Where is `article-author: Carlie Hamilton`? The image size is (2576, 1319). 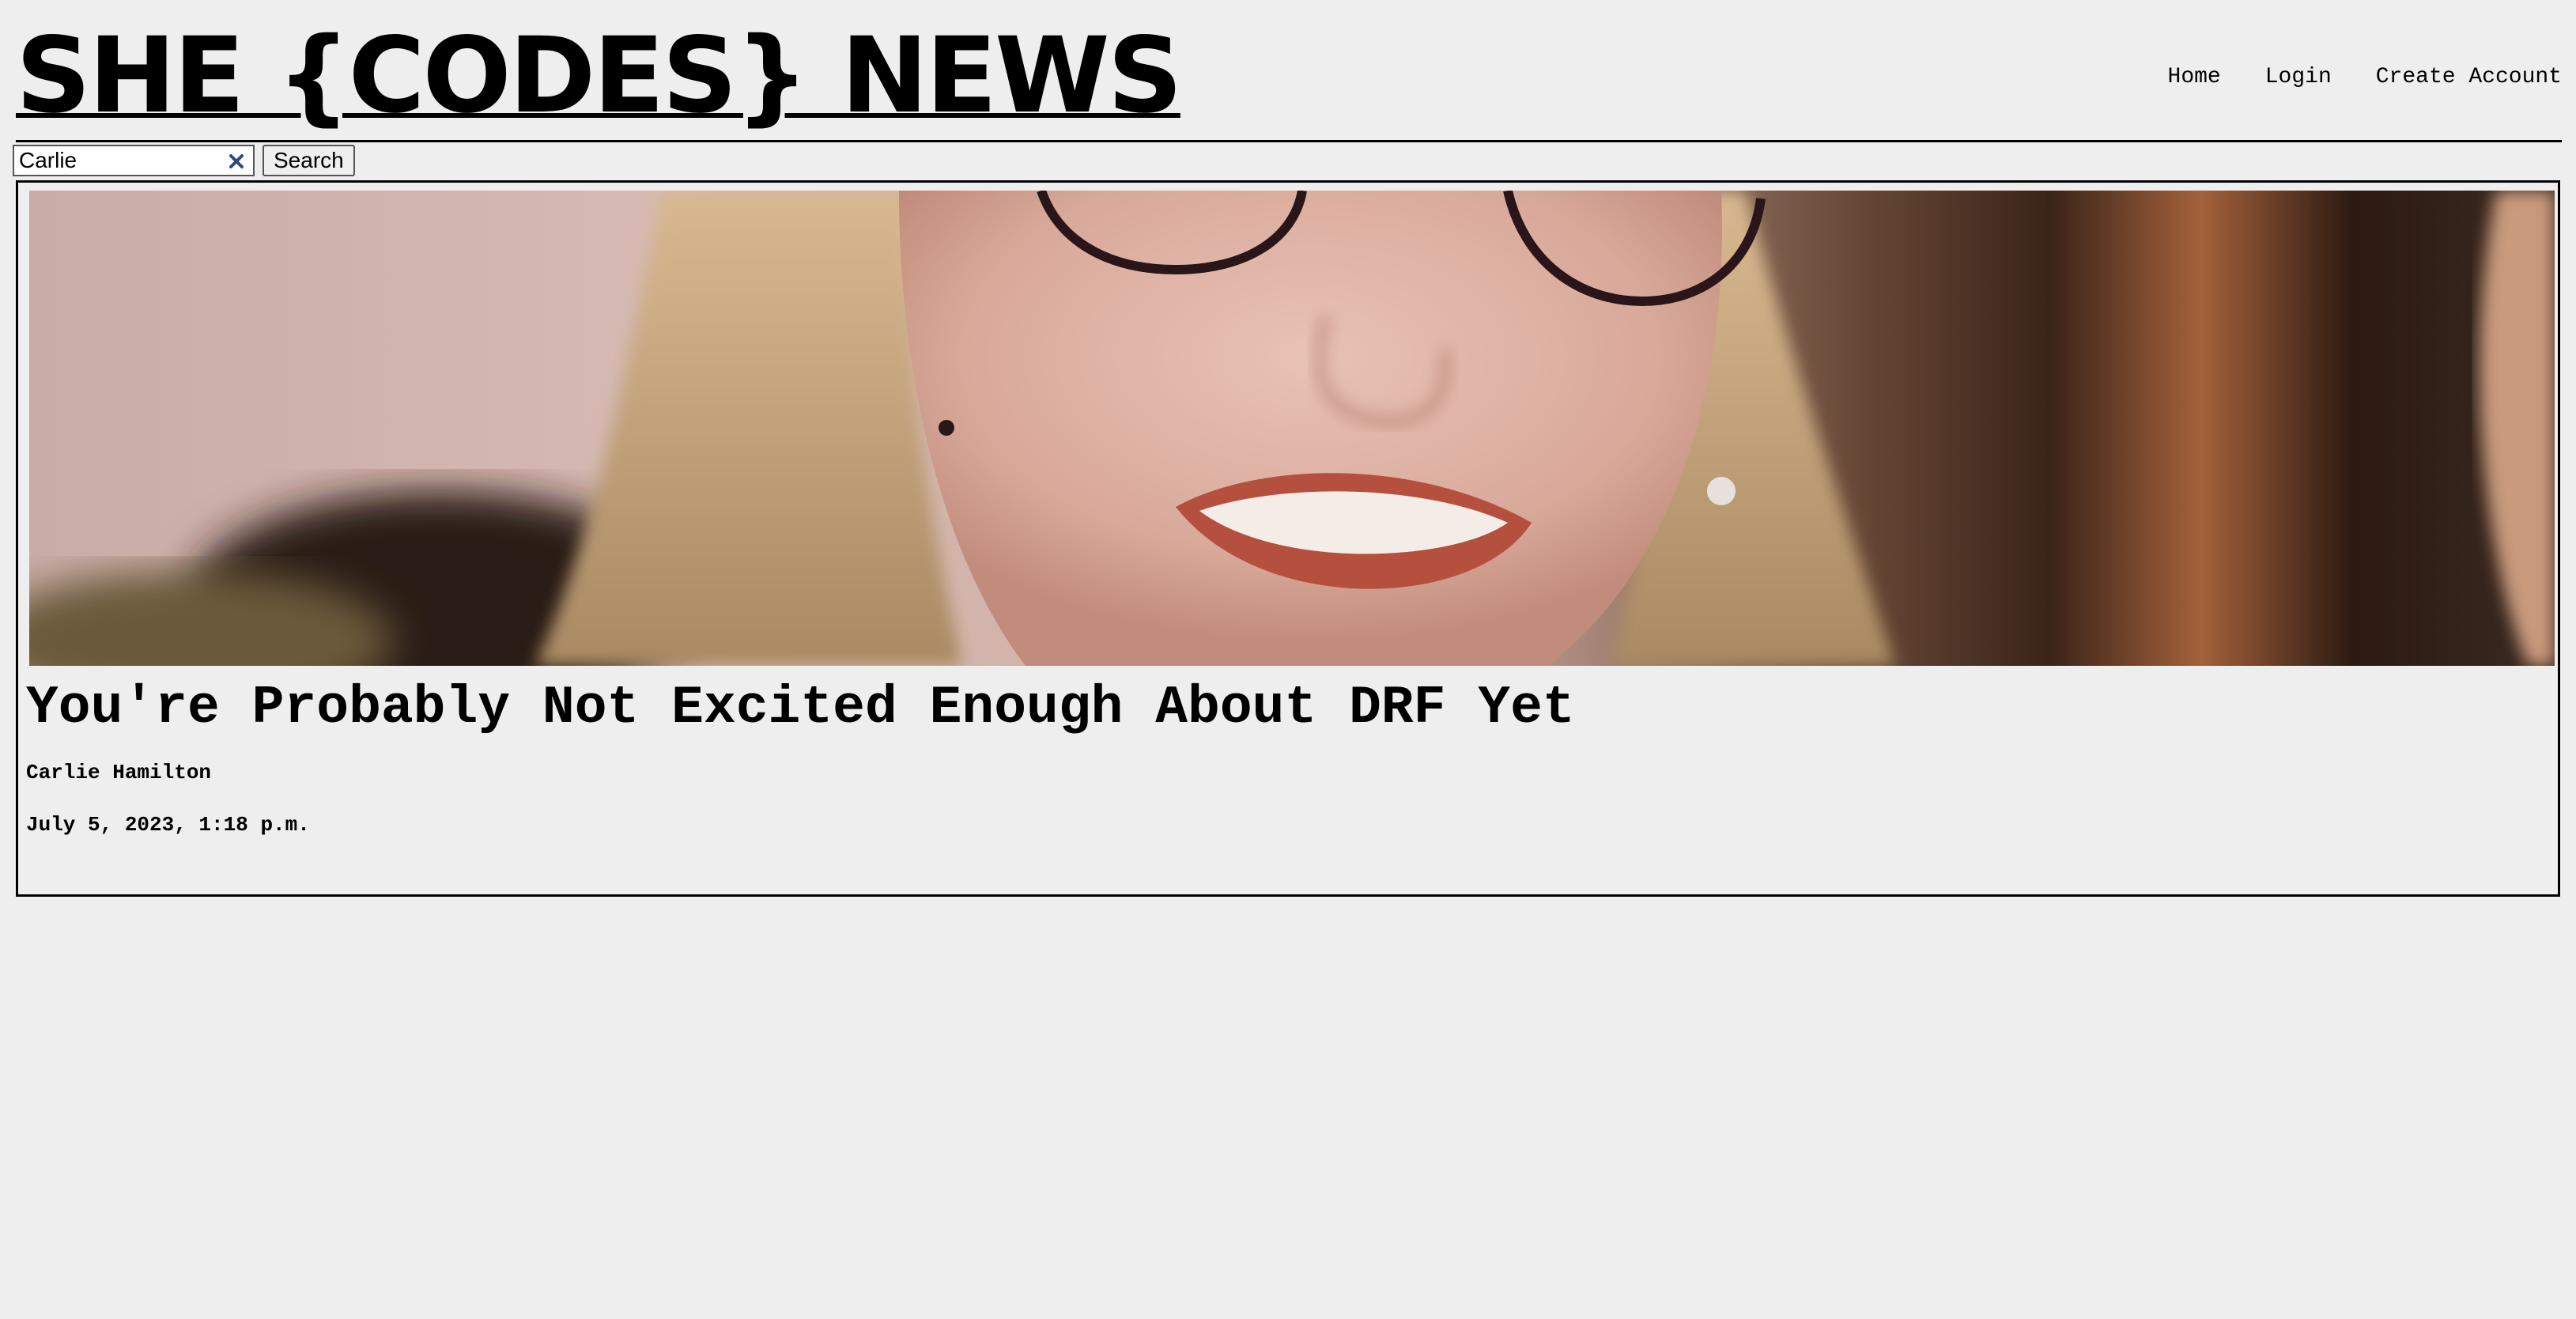
article-author: Carlie Hamilton is located at coordinates (119, 772).